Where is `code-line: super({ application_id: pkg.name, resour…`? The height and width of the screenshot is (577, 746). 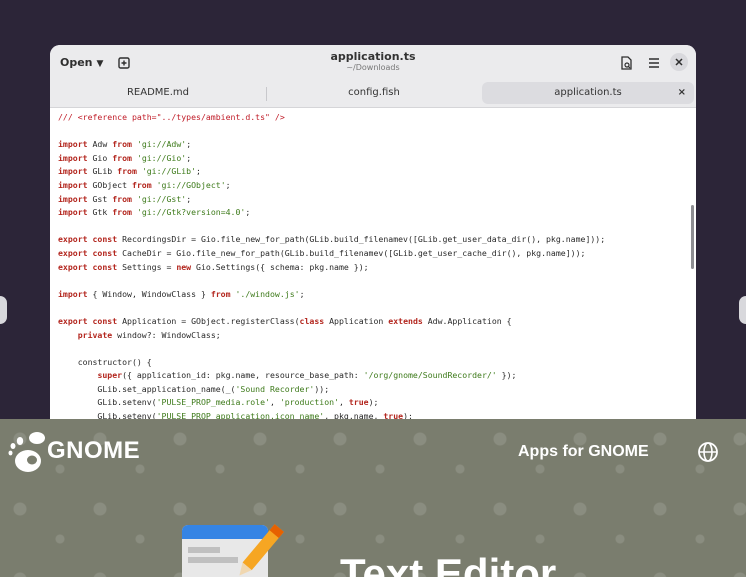 code-line: super({ application_id: pkg.name, resour… is located at coordinates (377, 376).